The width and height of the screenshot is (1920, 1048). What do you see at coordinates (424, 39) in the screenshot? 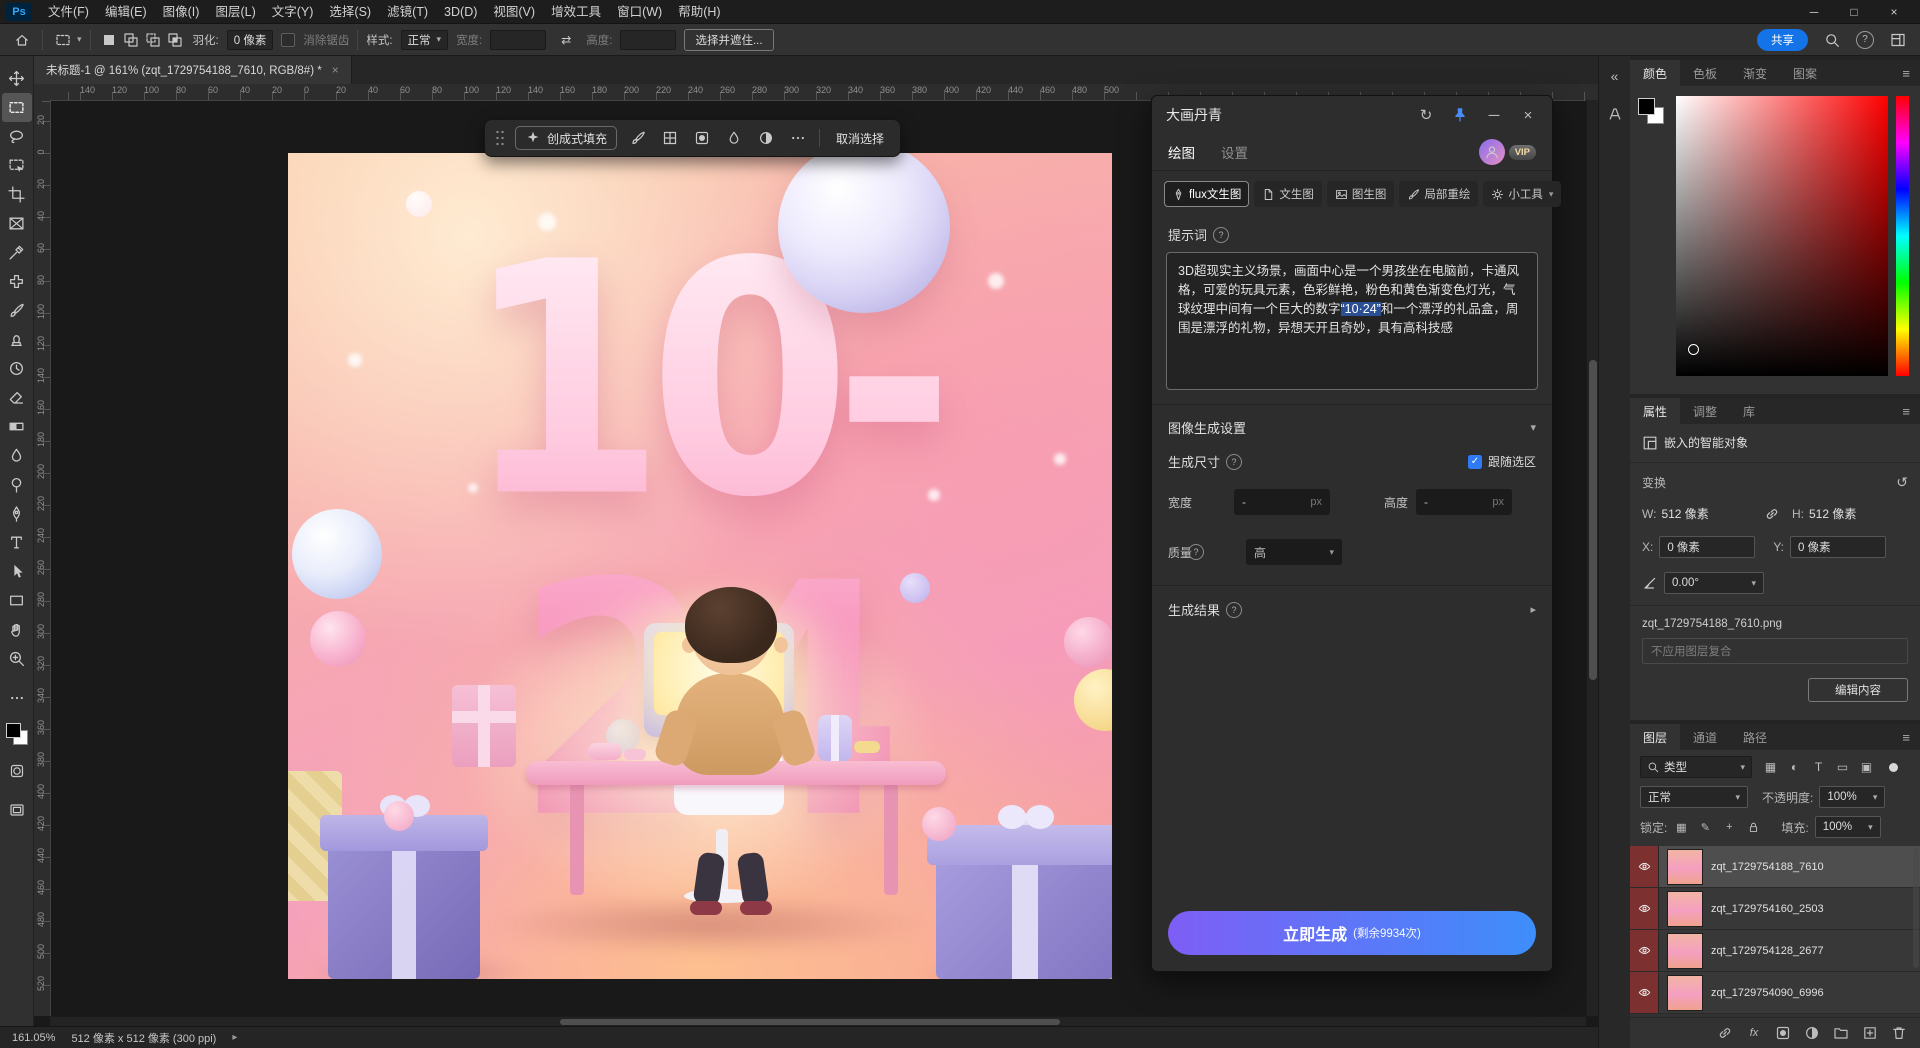
I see `style-select: 正常 ▾` at bounding box center [424, 39].